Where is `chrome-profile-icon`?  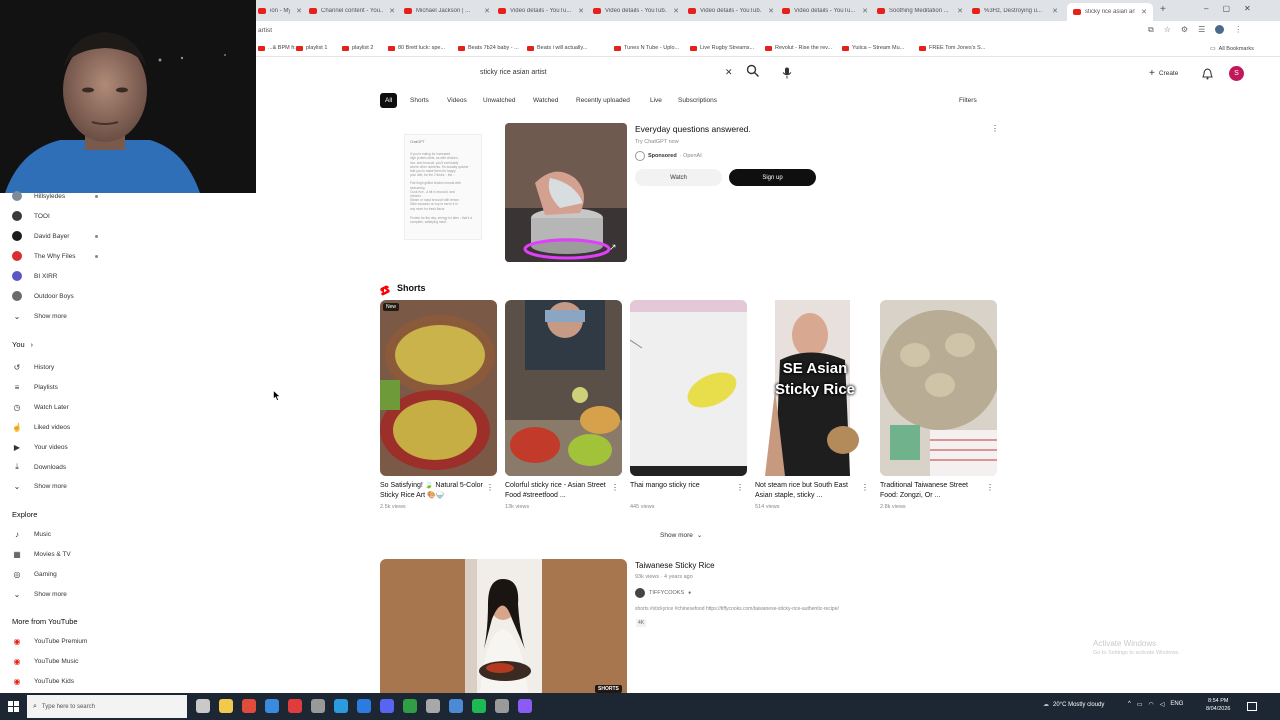
chrome-profile-icon is located at coordinates (272, 706).